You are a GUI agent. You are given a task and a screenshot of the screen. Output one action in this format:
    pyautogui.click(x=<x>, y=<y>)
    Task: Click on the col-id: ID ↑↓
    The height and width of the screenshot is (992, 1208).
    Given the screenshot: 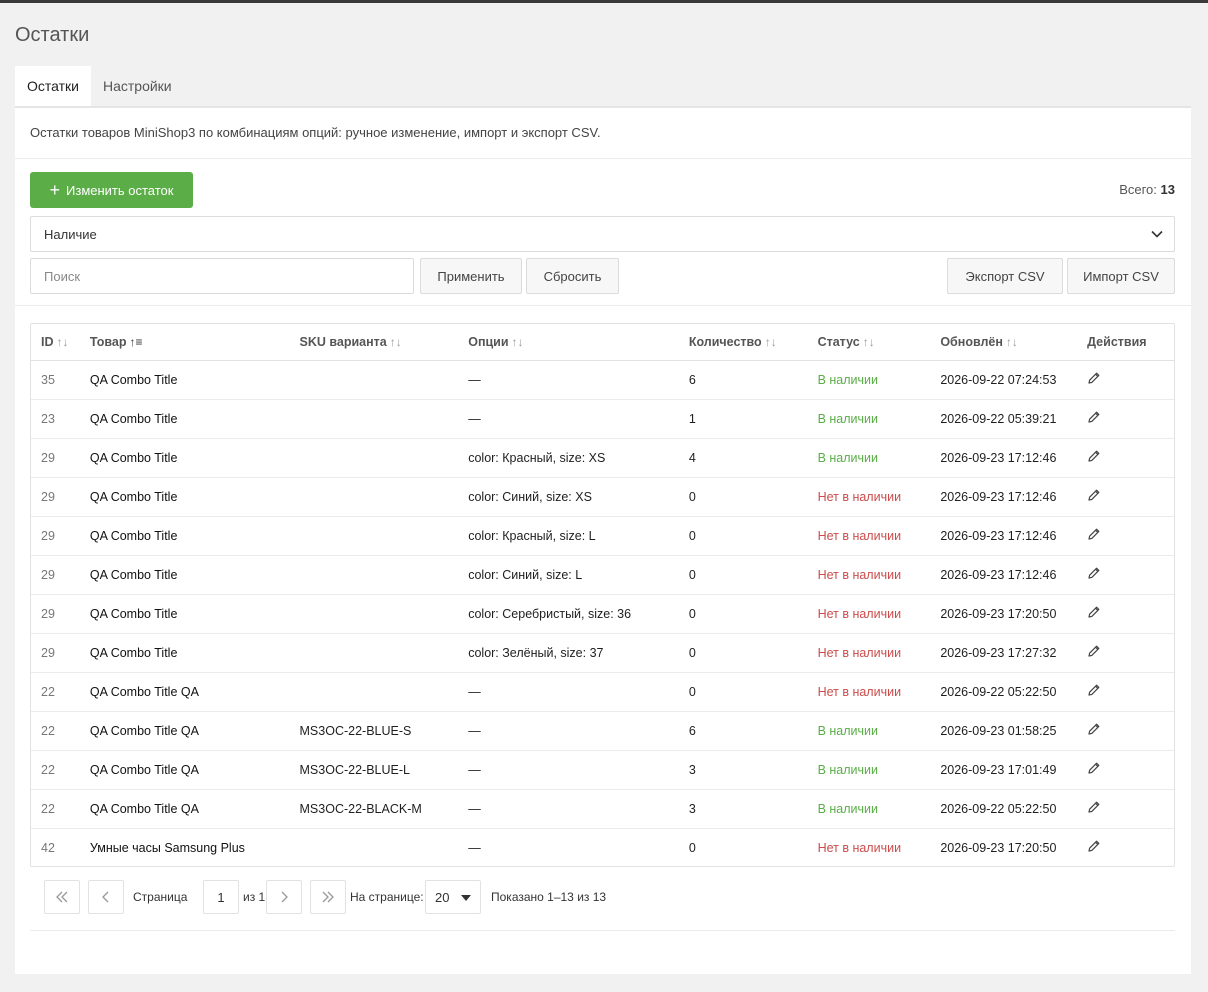 What is the action you would take?
    pyautogui.click(x=60, y=342)
    